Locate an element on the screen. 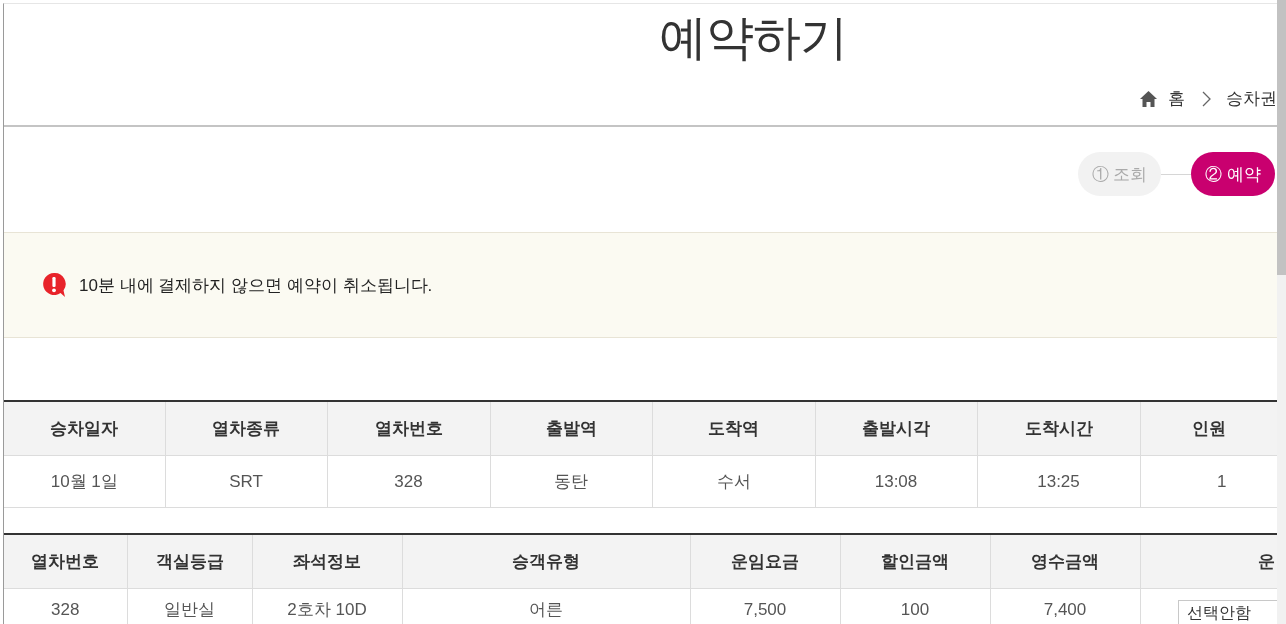 Image resolution: width=1286 pixels, height=624 pixels. step-pill: ② 예약 is located at coordinates (1233, 174).